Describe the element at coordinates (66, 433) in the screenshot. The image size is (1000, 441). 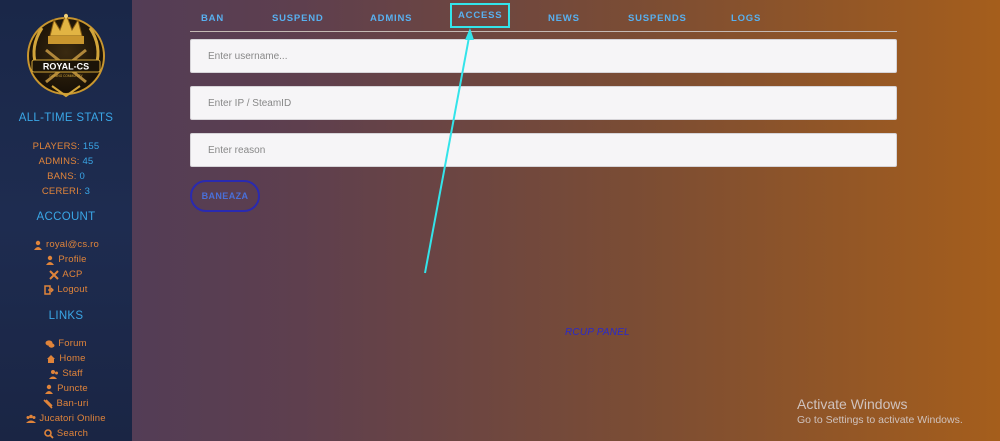
I see `link-search: Search` at that location.